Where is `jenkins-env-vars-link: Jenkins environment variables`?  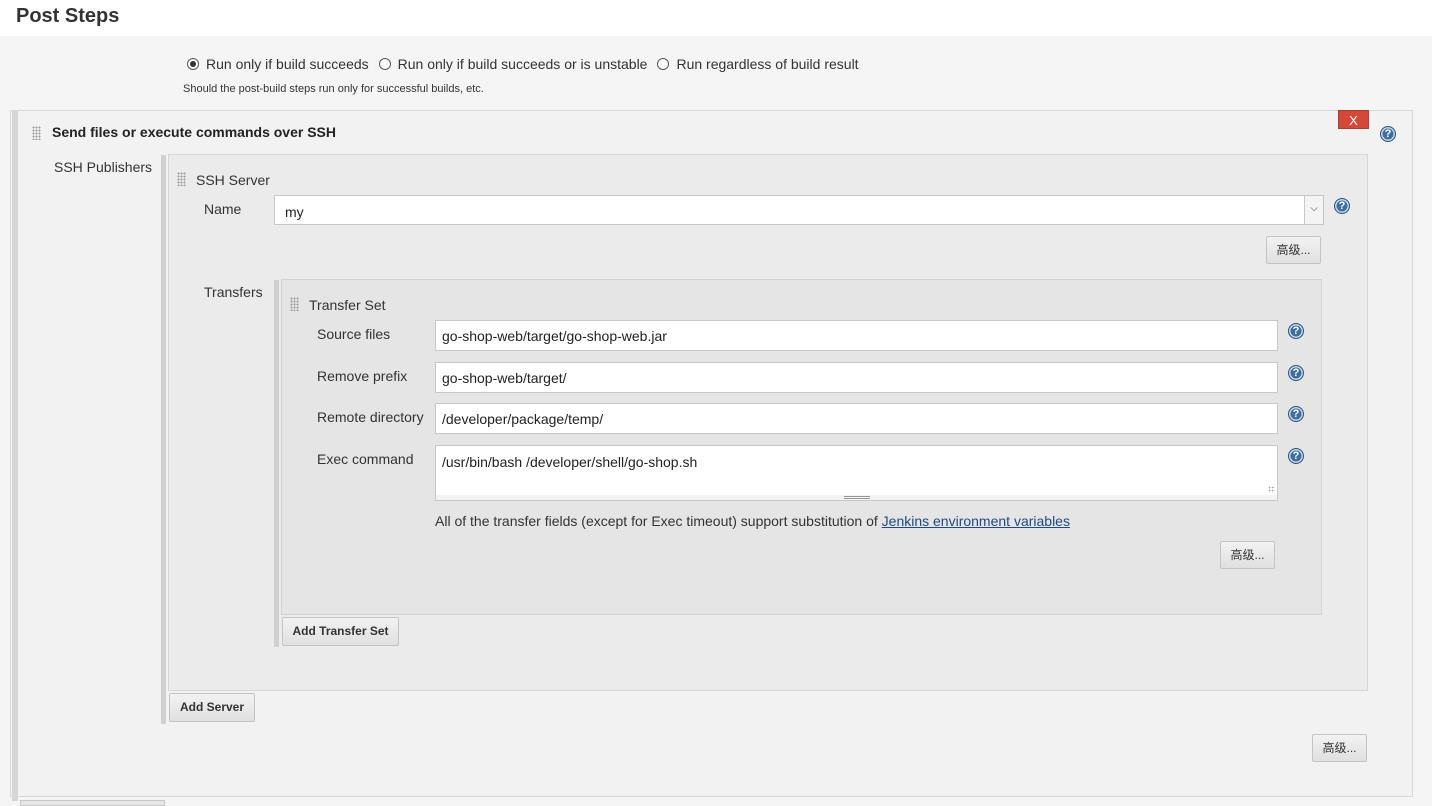 jenkins-env-vars-link: Jenkins environment variables is located at coordinates (976, 521).